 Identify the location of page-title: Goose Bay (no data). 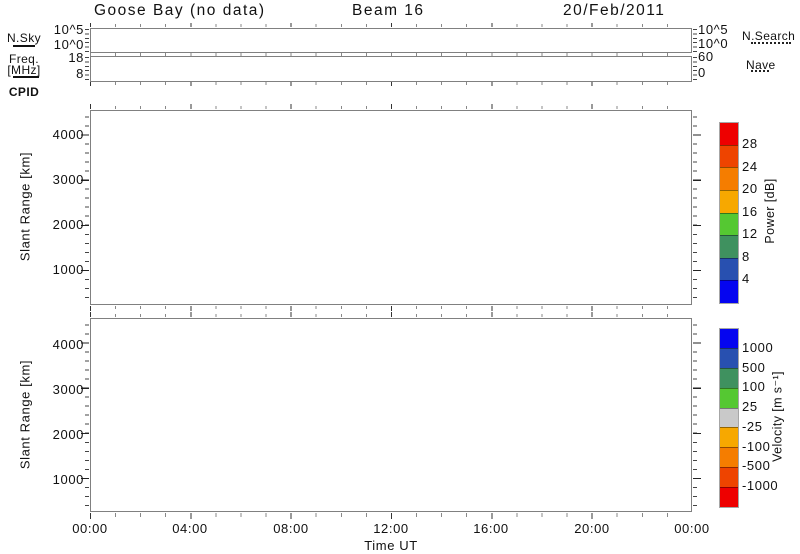
(180, 10).